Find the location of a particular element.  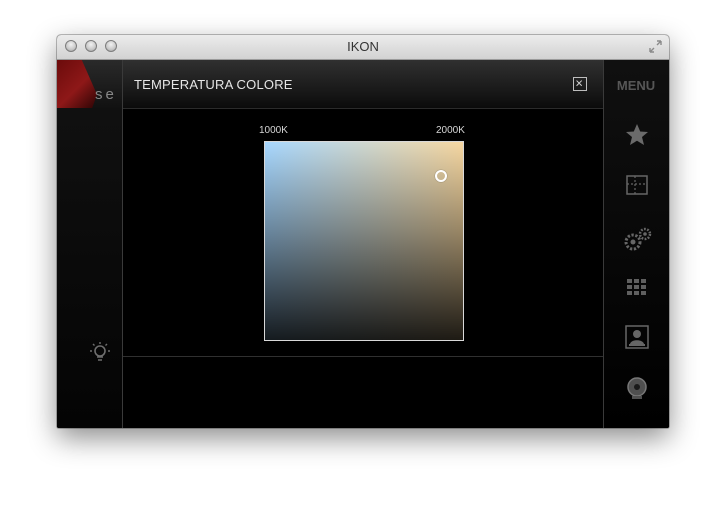

window-title: IKON is located at coordinates (363, 46).